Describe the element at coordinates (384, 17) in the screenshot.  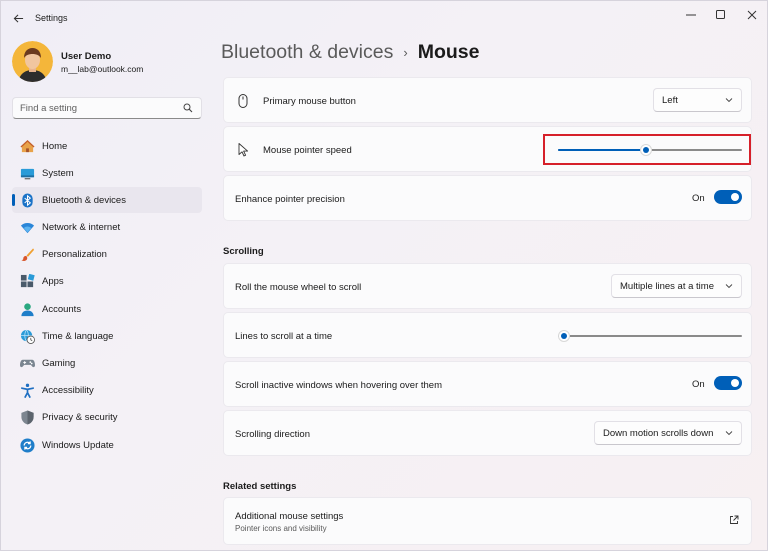
I see `title-bar: Settings` at that location.